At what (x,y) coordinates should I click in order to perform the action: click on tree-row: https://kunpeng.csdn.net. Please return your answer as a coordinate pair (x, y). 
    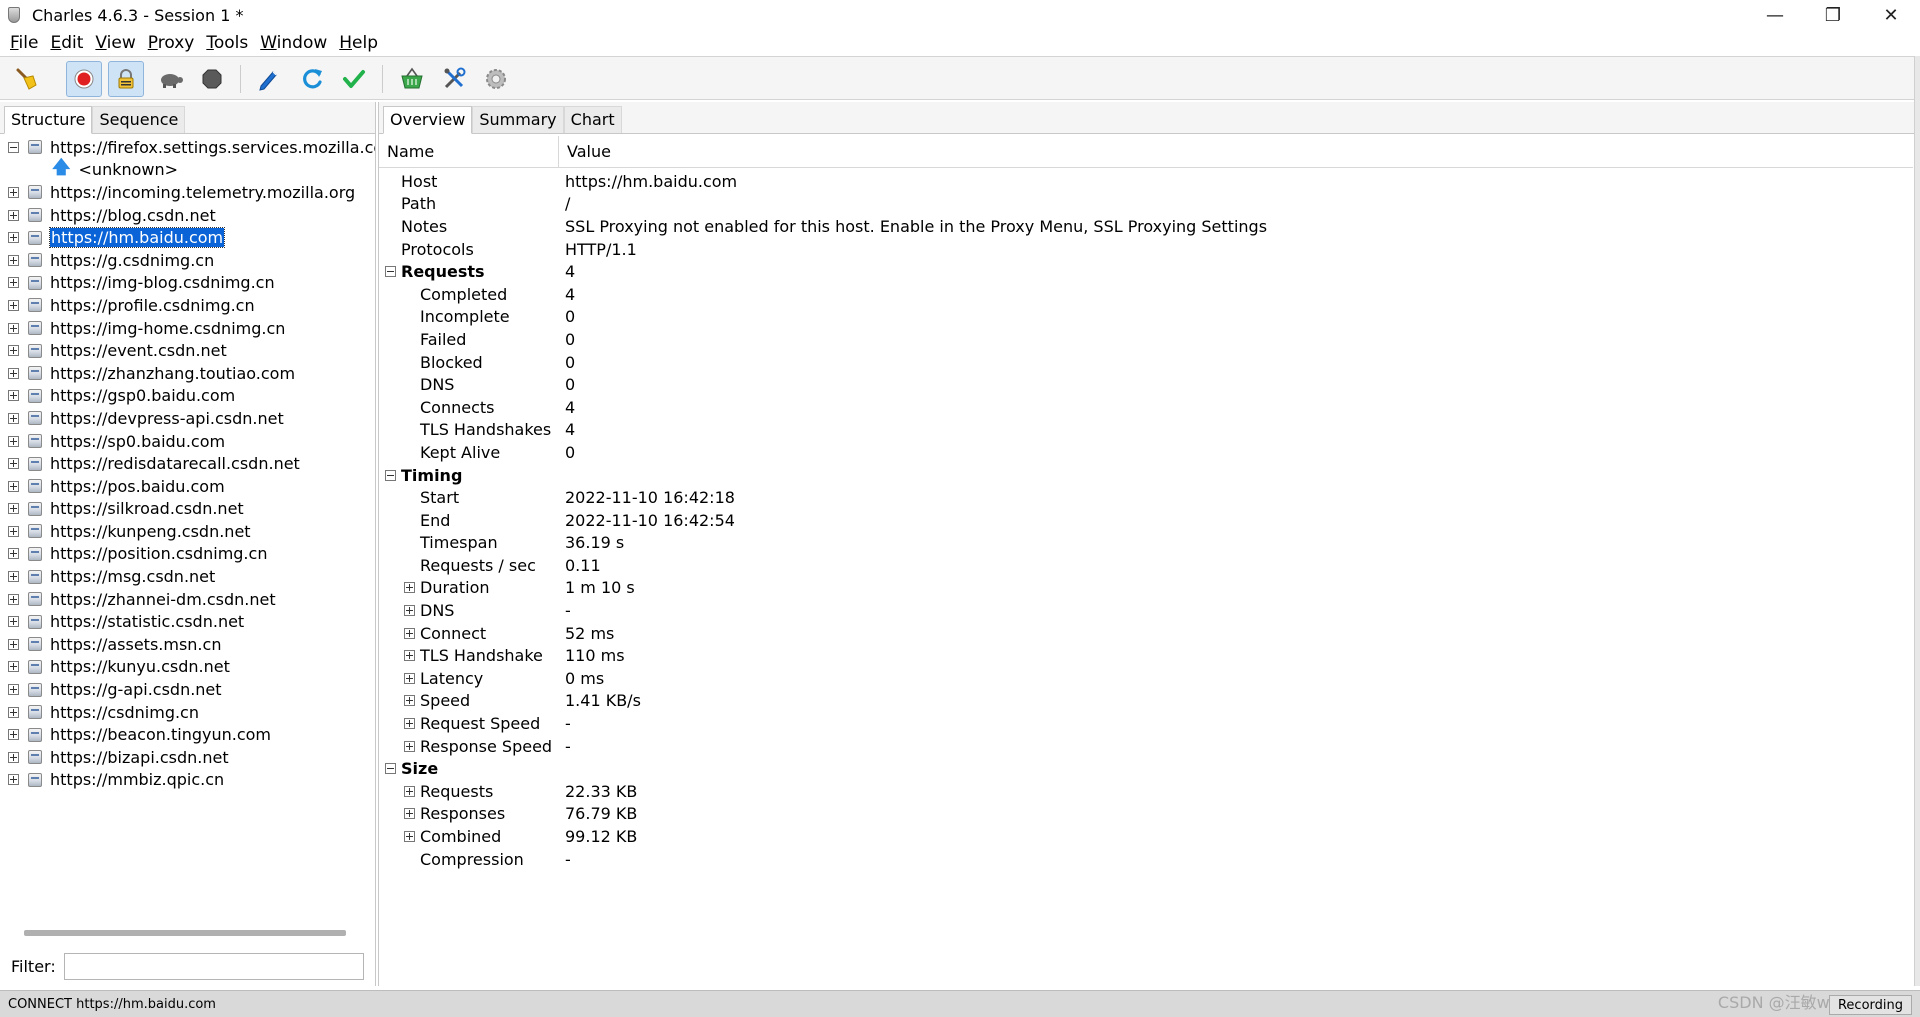
    Looking at the image, I should click on (187, 531).